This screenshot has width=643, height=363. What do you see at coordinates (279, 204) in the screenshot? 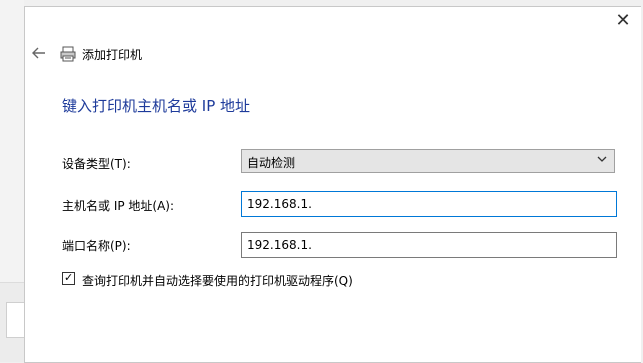
I see `hostname-value: 192.168.1.` at bounding box center [279, 204].